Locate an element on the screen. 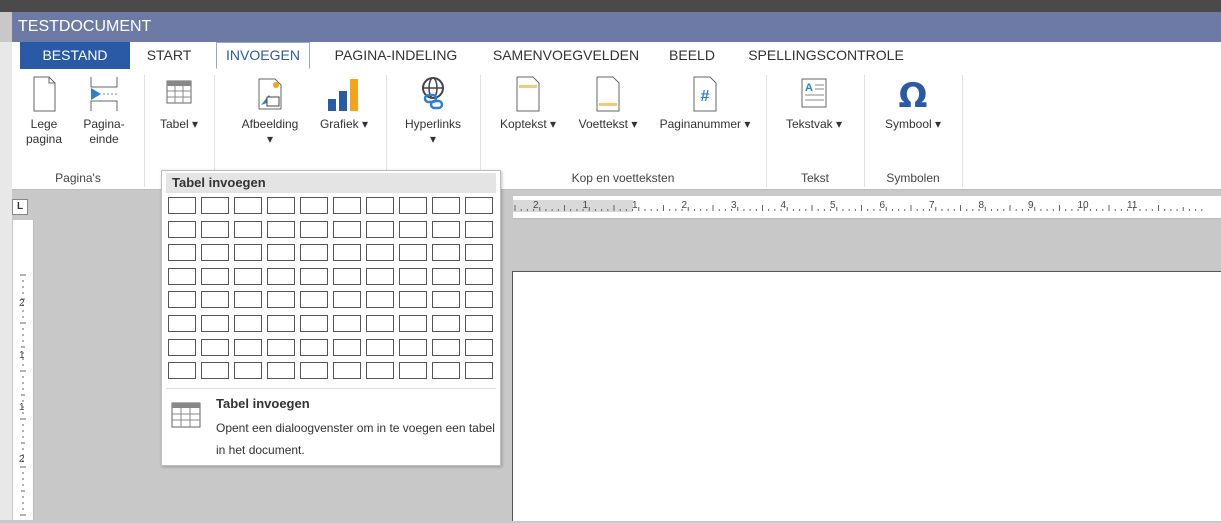  insert-table-command-title: Tabel invoegen is located at coordinates (263, 403).